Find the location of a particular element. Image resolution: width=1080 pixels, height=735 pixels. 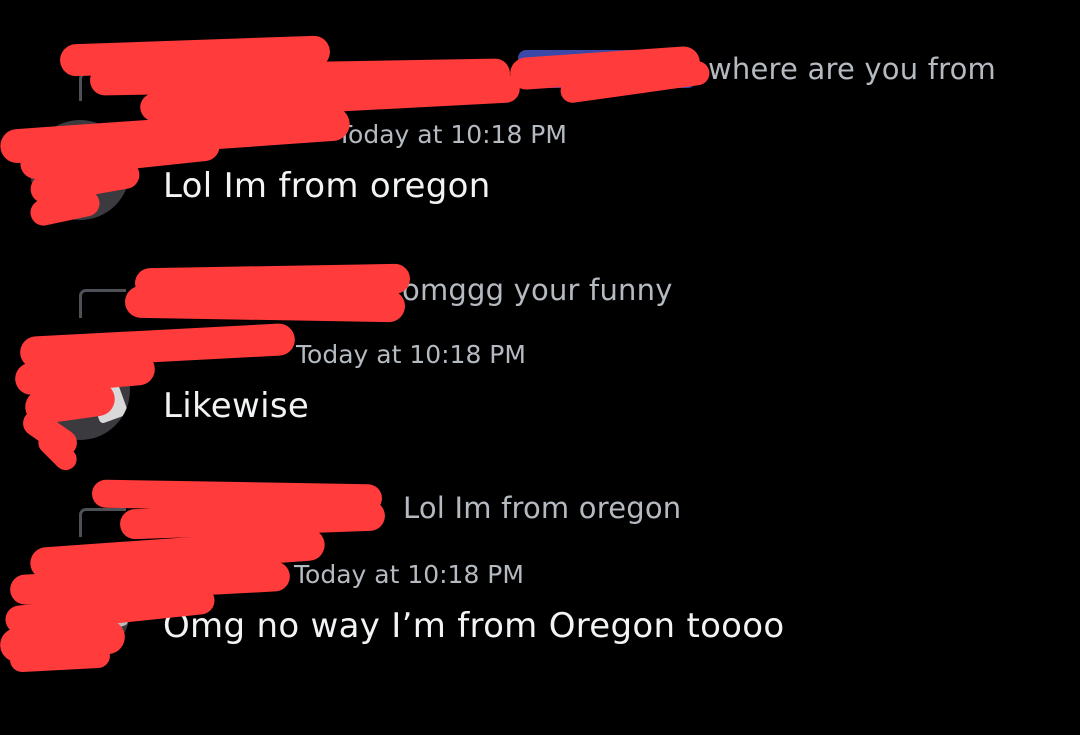

message-content: Likewise is located at coordinates (236, 406).